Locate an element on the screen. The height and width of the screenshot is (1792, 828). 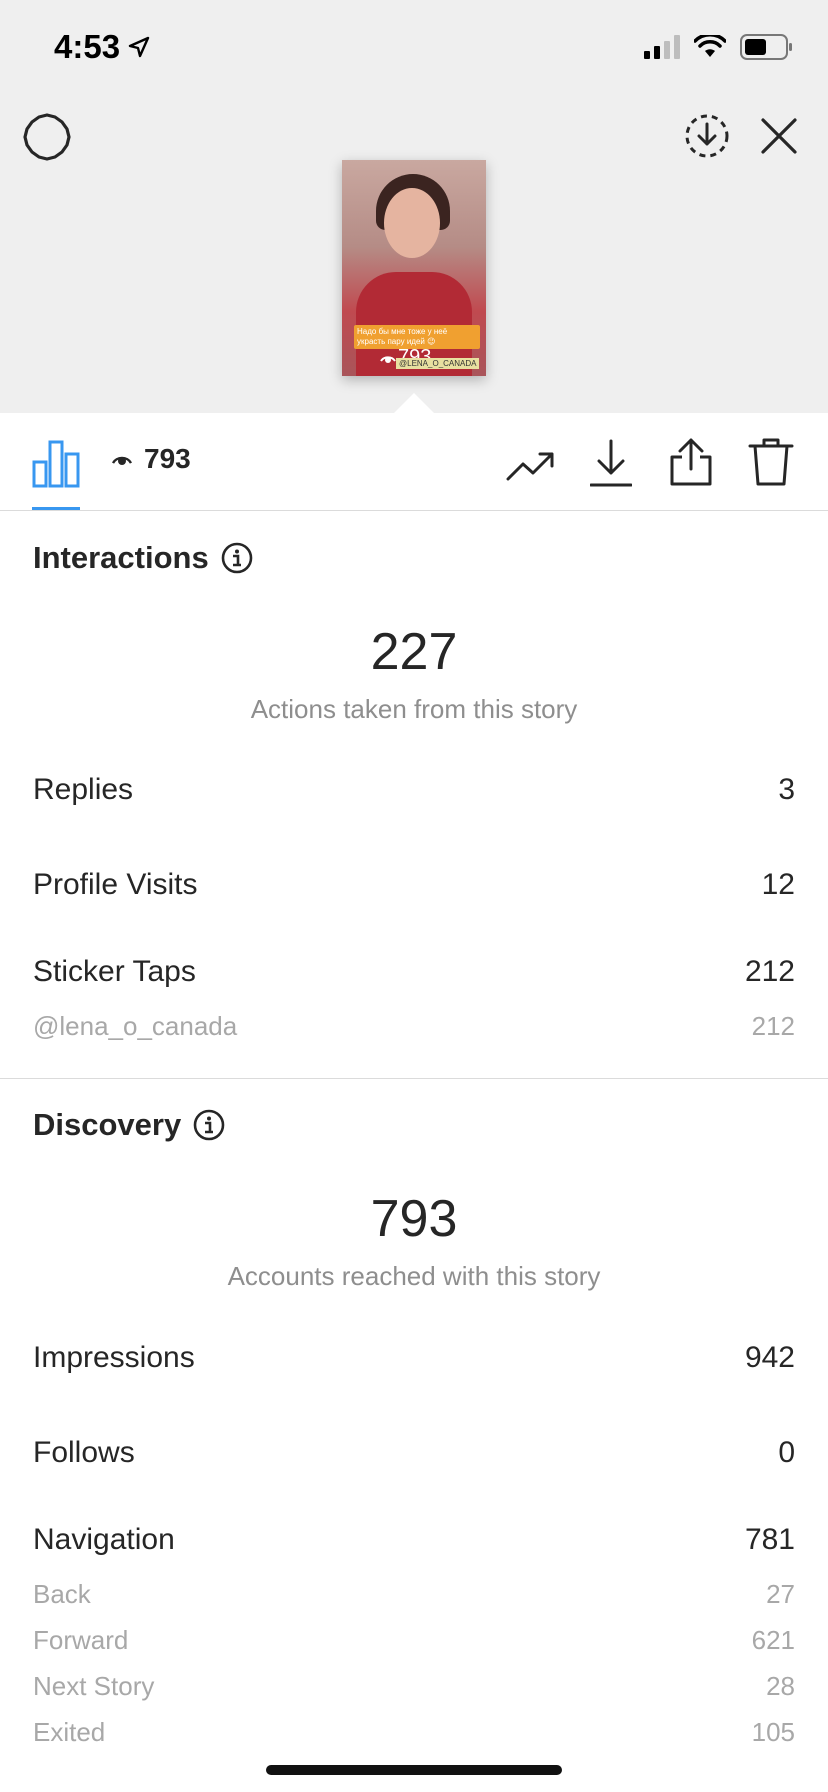
discovery-row-follows: Follows 0 is located at coordinates (414, 1453).